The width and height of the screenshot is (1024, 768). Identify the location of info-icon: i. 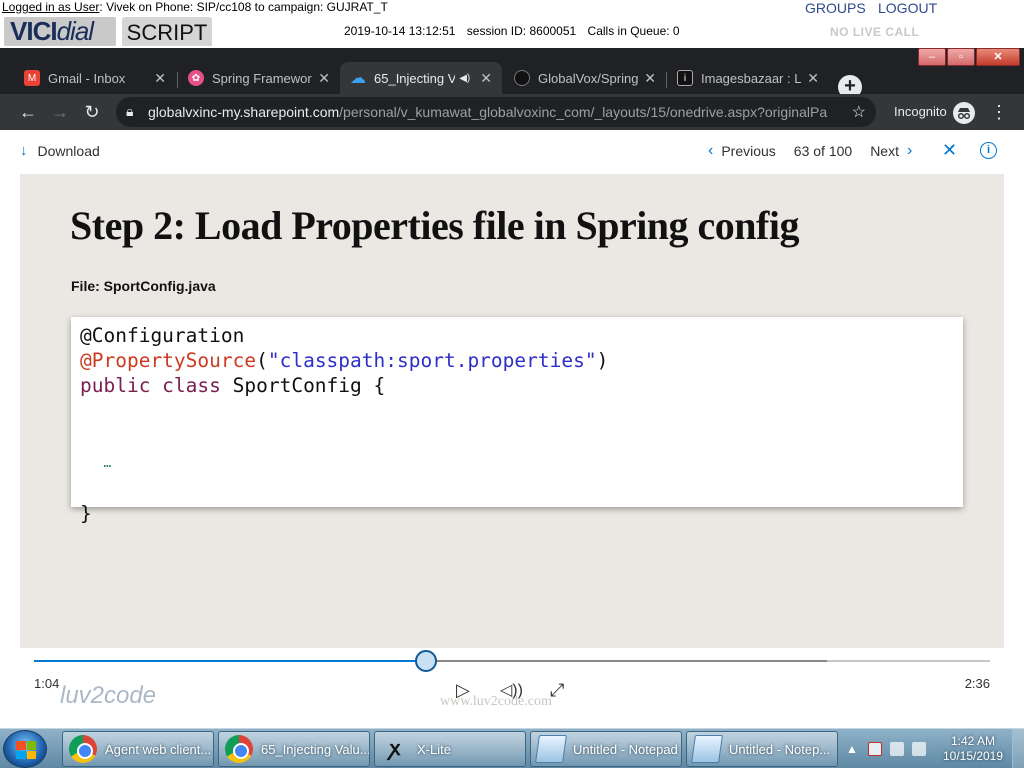
(988, 150).